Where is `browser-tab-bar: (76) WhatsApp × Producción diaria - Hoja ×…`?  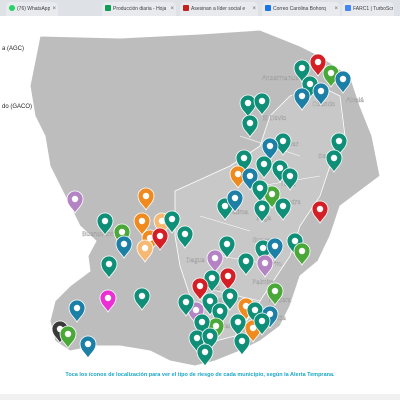 browser-tab-bar: (76) WhatsApp × Producción diaria - Hoja ×… is located at coordinates (200, 8).